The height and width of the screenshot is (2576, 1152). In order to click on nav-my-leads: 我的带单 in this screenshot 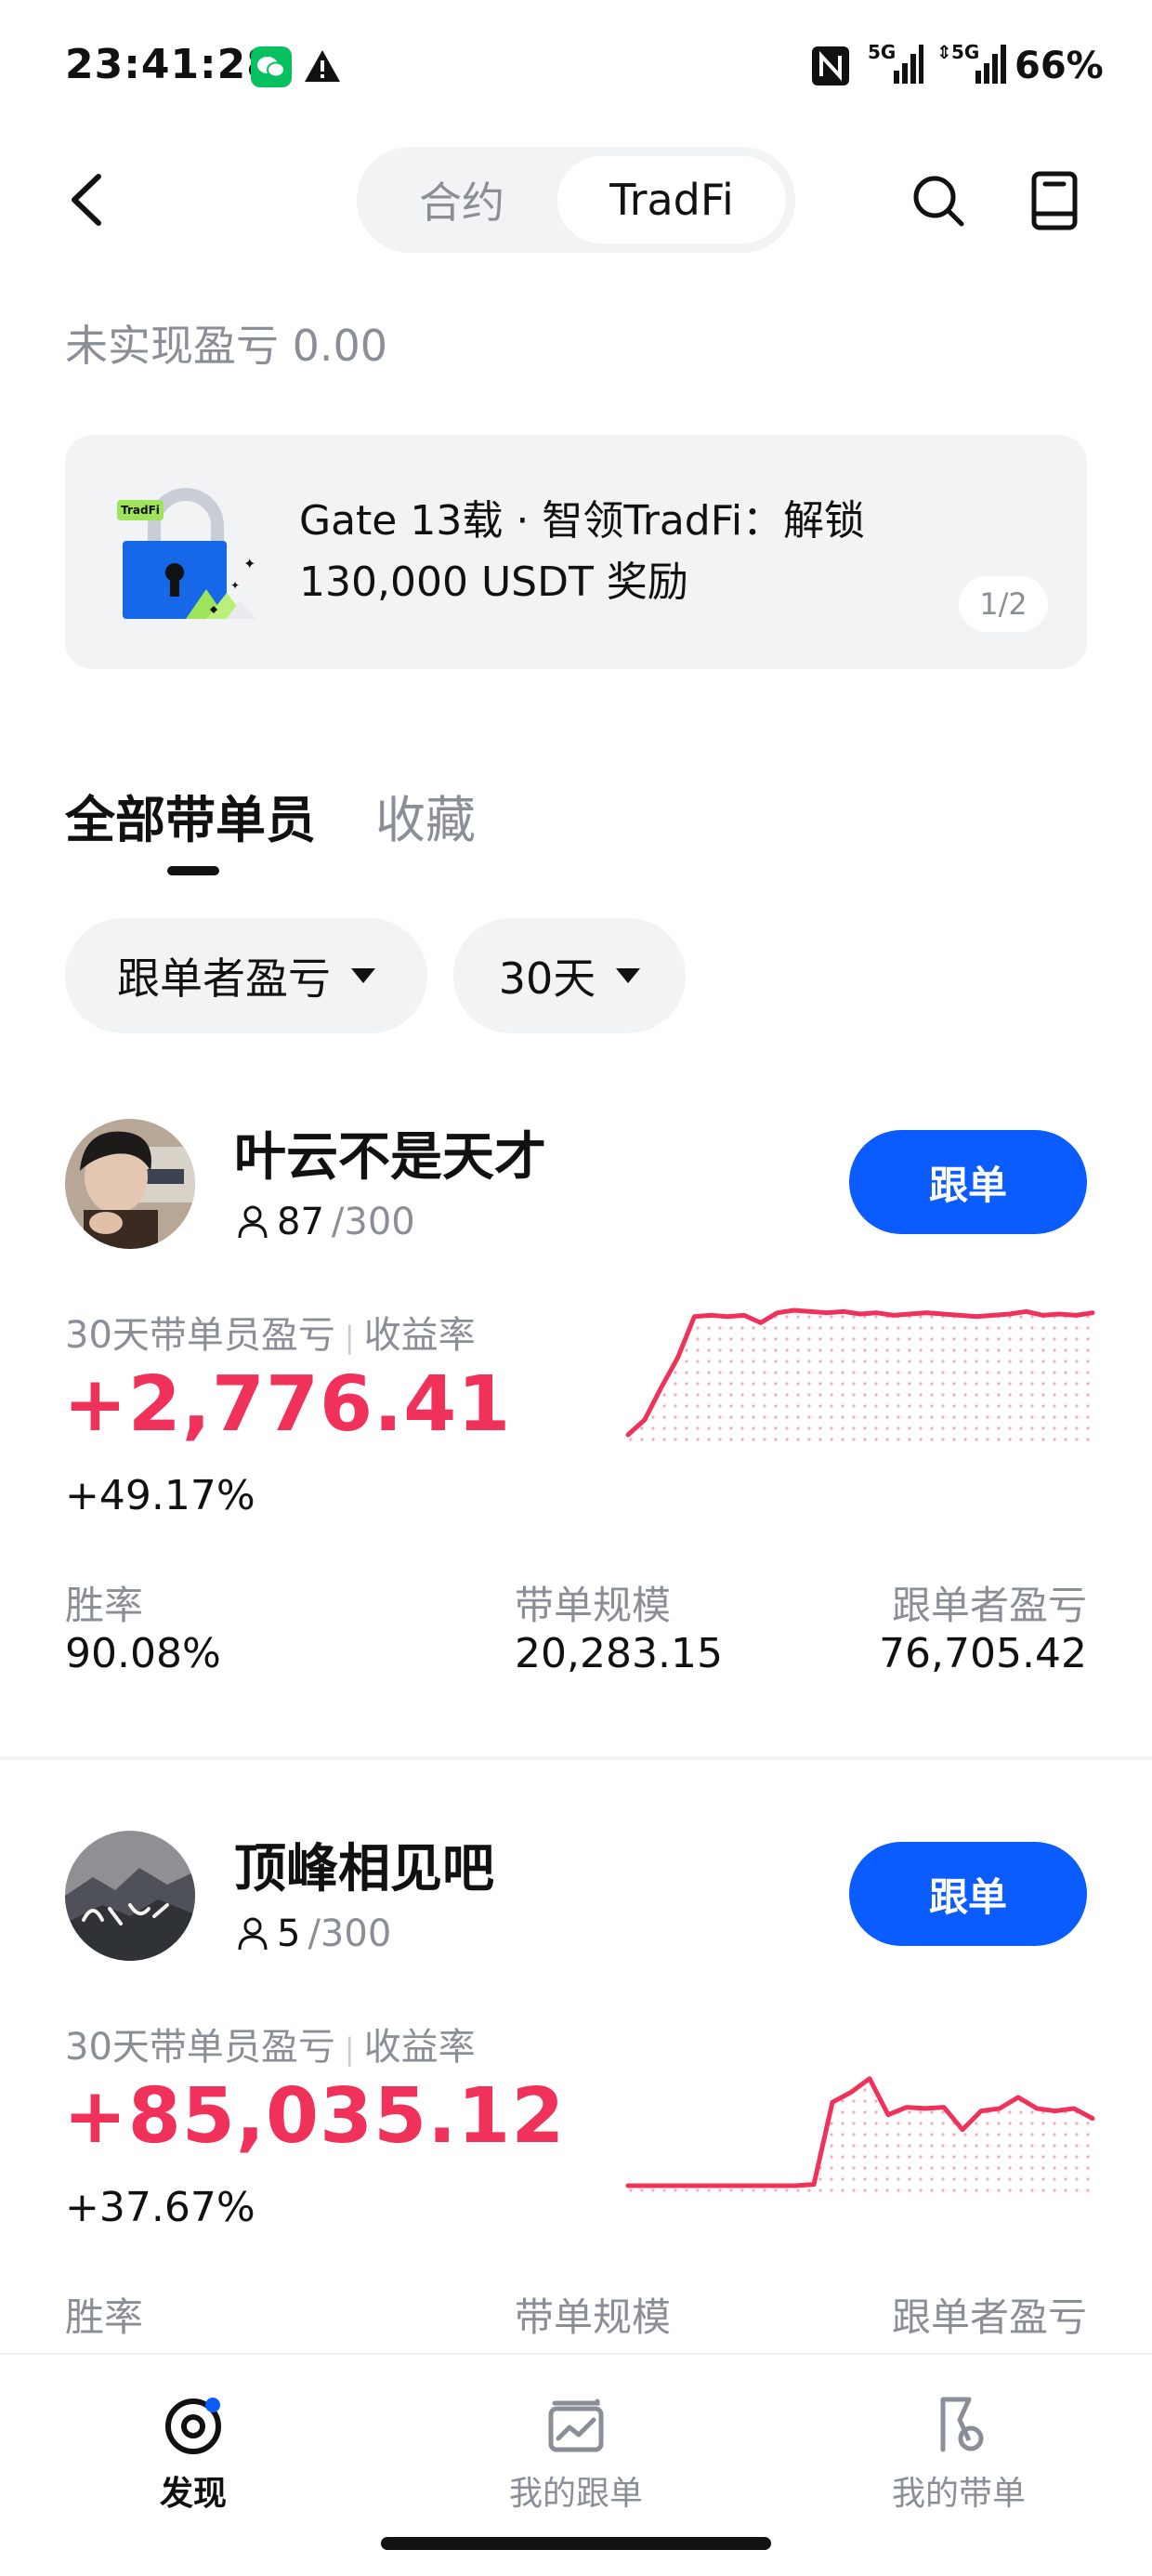, I will do `click(958, 2453)`.